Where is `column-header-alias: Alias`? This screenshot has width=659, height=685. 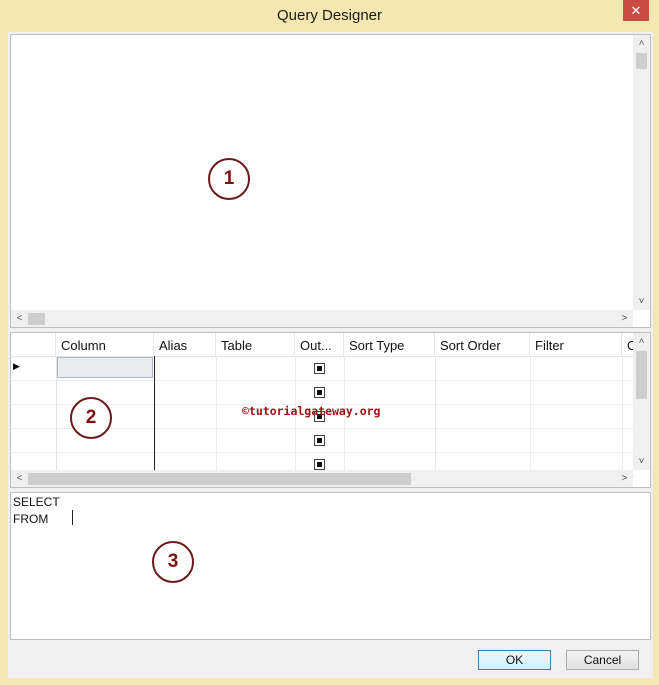
column-header-alias: Alias is located at coordinates (185, 344).